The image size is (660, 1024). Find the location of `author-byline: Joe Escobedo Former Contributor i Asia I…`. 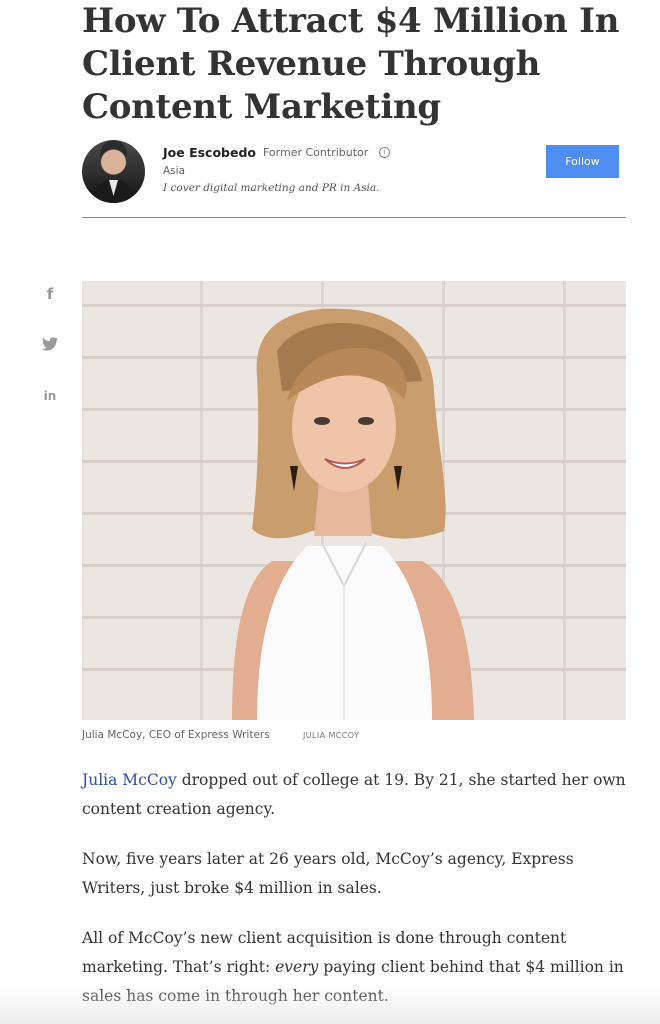

author-byline: Joe Escobedo Former Contributor i Asia I… is located at coordinates (354, 173).